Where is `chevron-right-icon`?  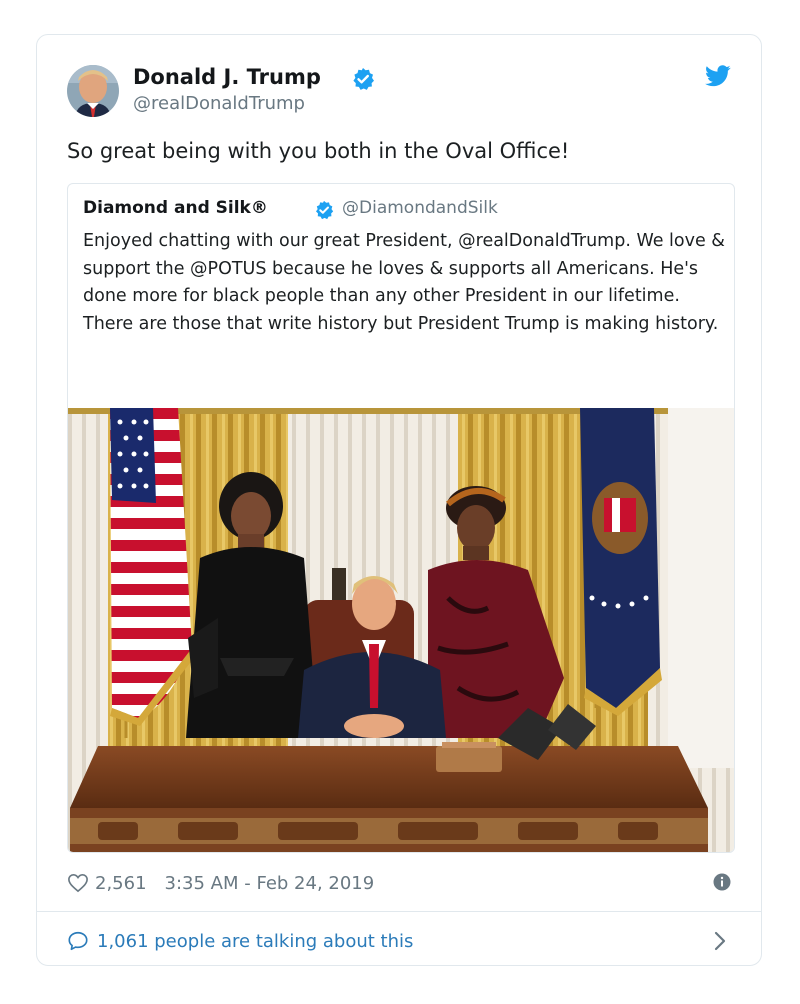 chevron-right-icon is located at coordinates (720, 941).